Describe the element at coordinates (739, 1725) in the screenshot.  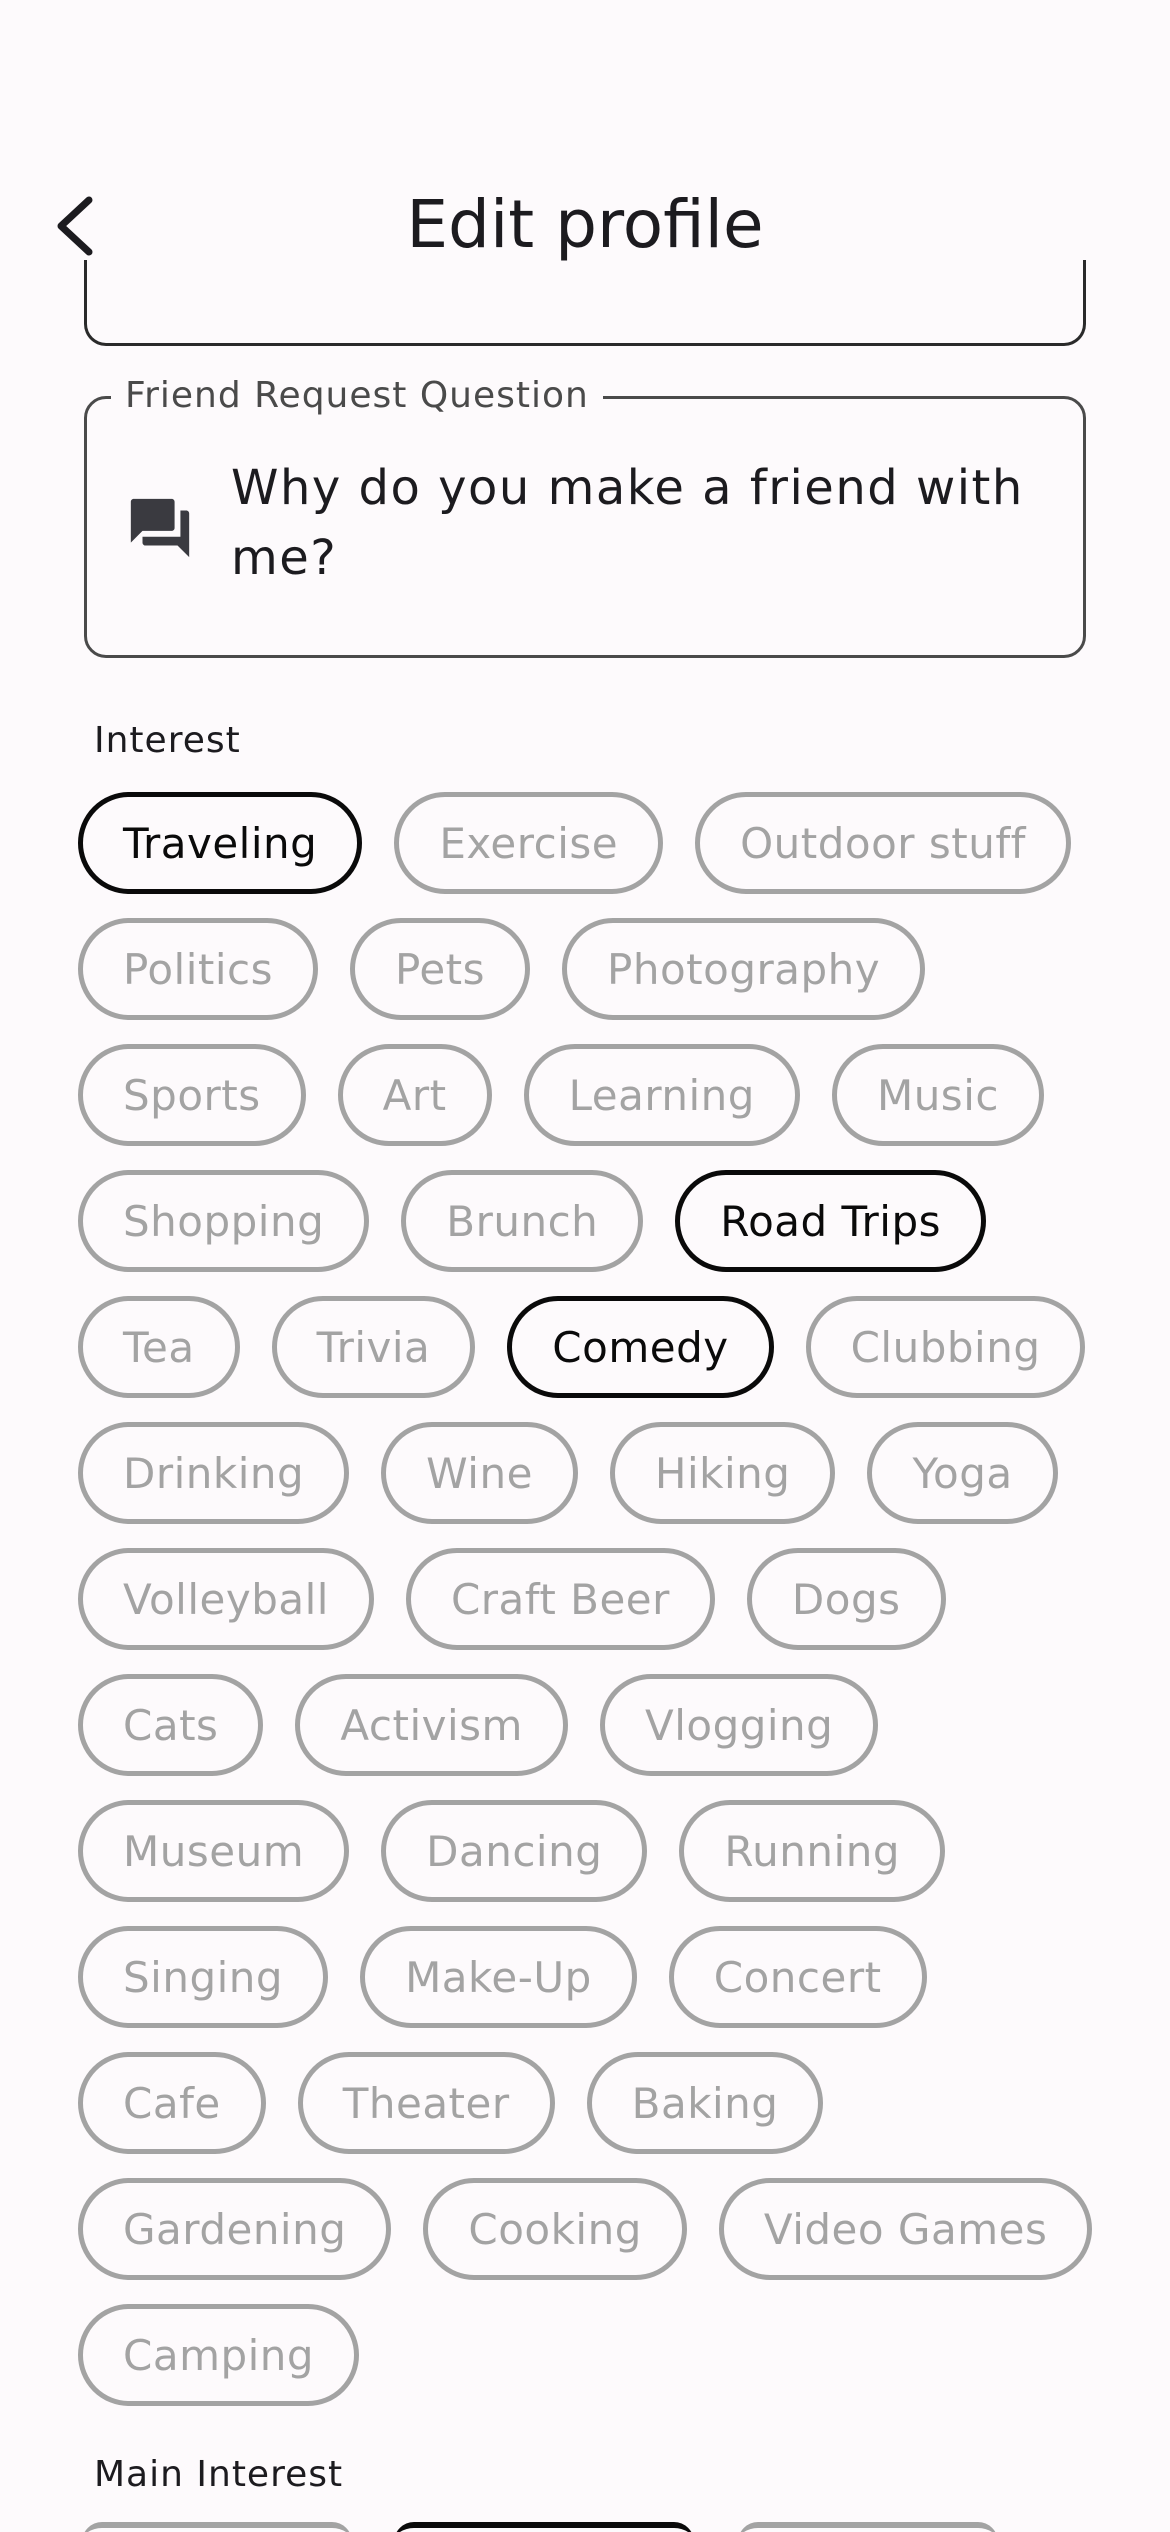
I see `interest-chip-vlogging: Vlogging` at that location.